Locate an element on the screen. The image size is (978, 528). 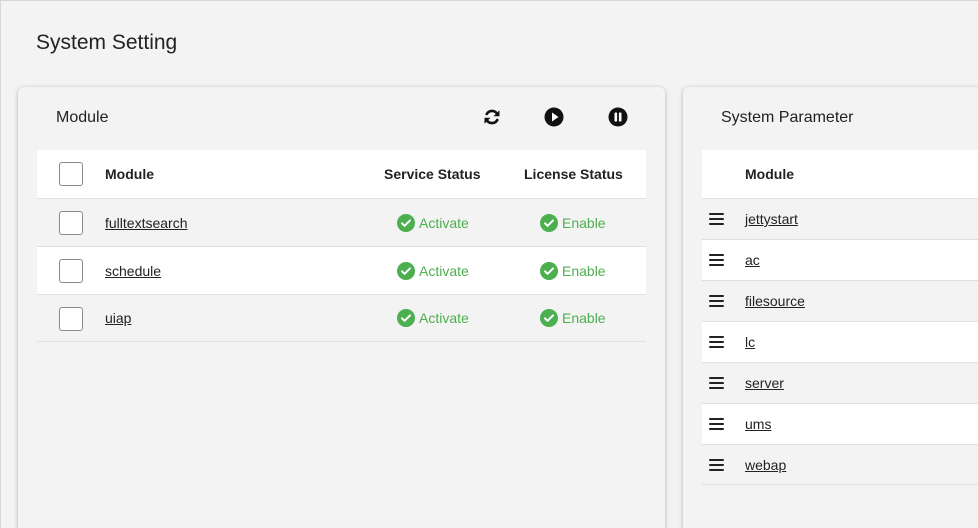
system-parameter-title: System Parameter is located at coordinates (787, 117).